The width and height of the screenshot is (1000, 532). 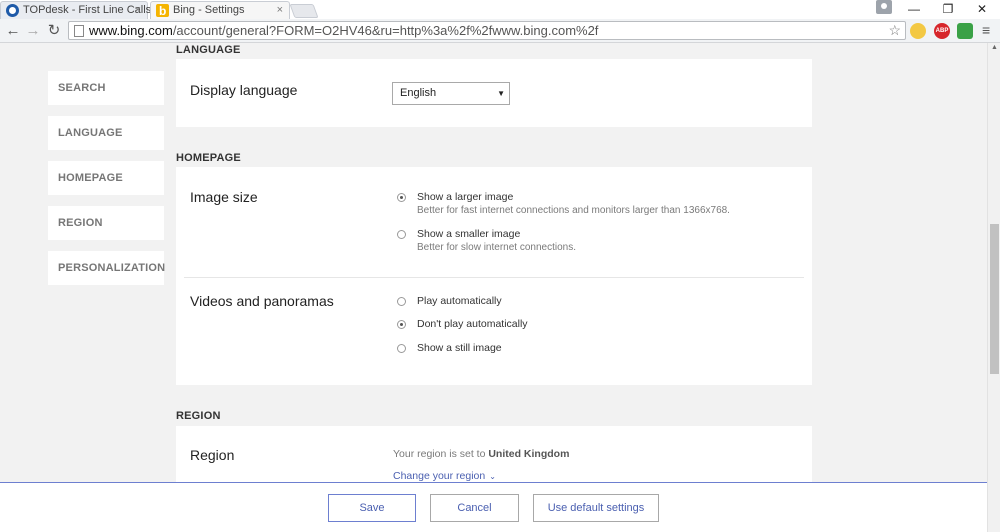 I want to click on close-window-button: ✕, so click(x=982, y=9).